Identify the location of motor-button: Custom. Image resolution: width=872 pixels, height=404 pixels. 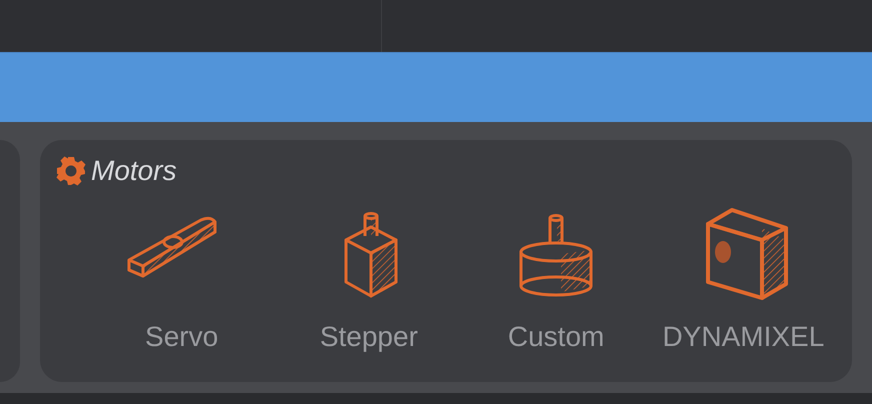
(556, 278).